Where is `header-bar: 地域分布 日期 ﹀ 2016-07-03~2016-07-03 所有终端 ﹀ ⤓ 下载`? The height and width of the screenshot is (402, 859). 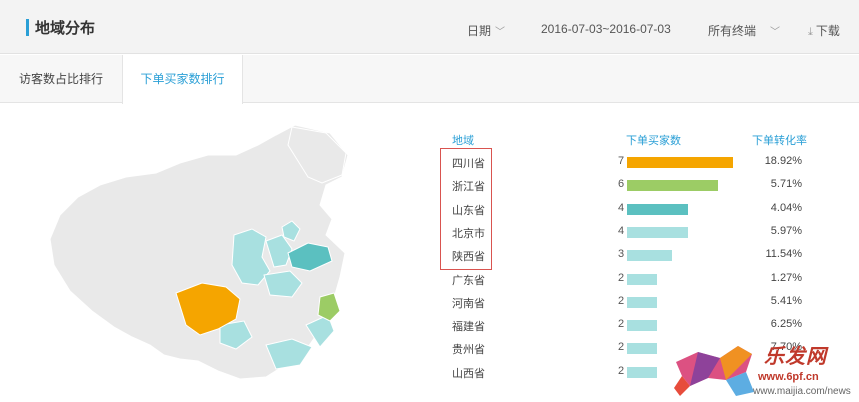 header-bar: 地域分布 日期 ﹀ 2016-07-03~2016-07-03 所有终端 ﹀ ⤓ 下载 is located at coordinates (429, 27).